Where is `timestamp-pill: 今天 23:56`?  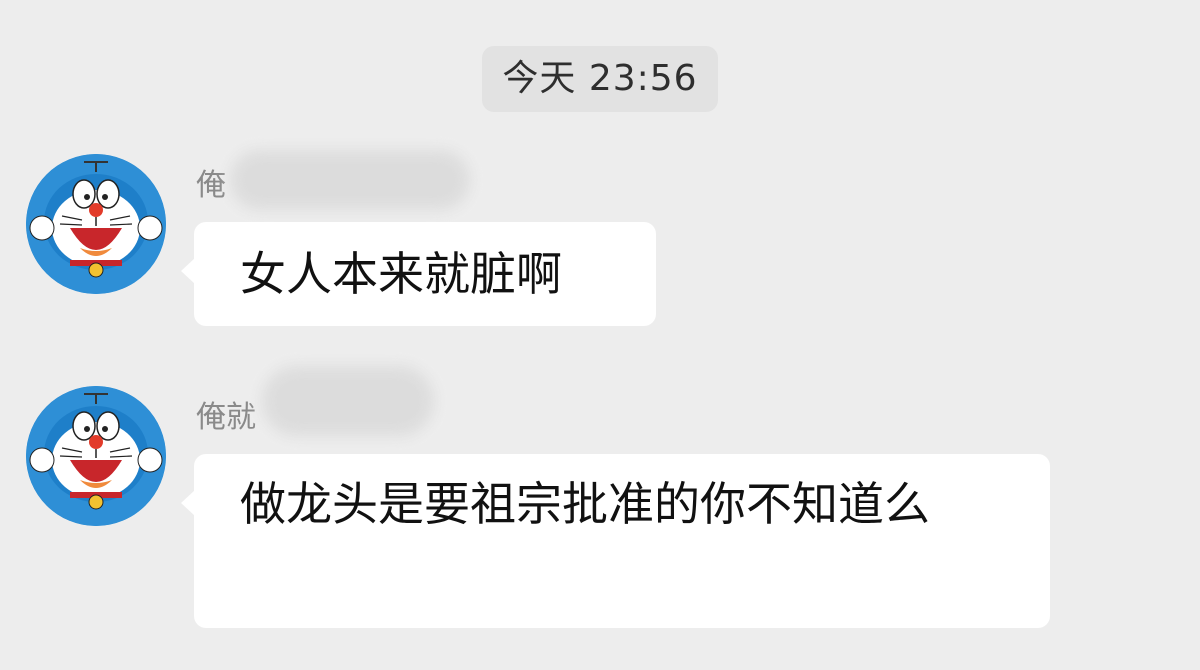 timestamp-pill: 今天 23:56 is located at coordinates (600, 79).